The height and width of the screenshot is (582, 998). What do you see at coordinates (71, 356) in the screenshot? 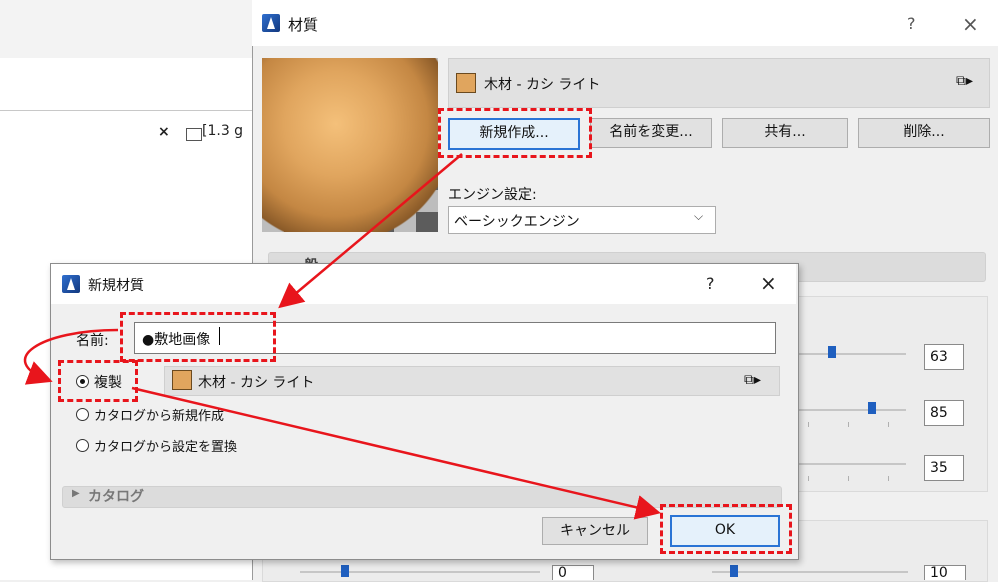
I see `arrow-name-to-duplicate` at bounding box center [71, 356].